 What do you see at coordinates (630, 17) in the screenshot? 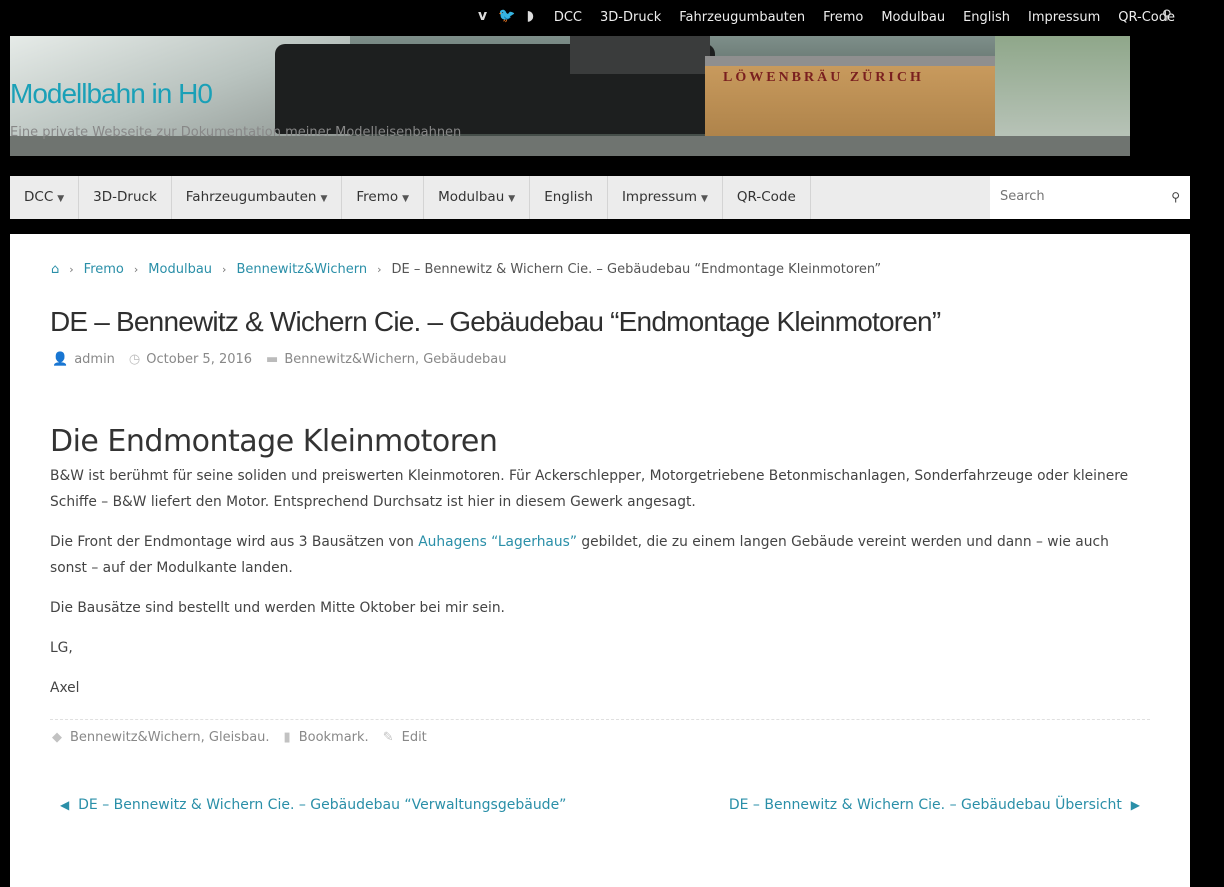
I see `top-menu-3d-druck: 3D-Druck` at bounding box center [630, 17].